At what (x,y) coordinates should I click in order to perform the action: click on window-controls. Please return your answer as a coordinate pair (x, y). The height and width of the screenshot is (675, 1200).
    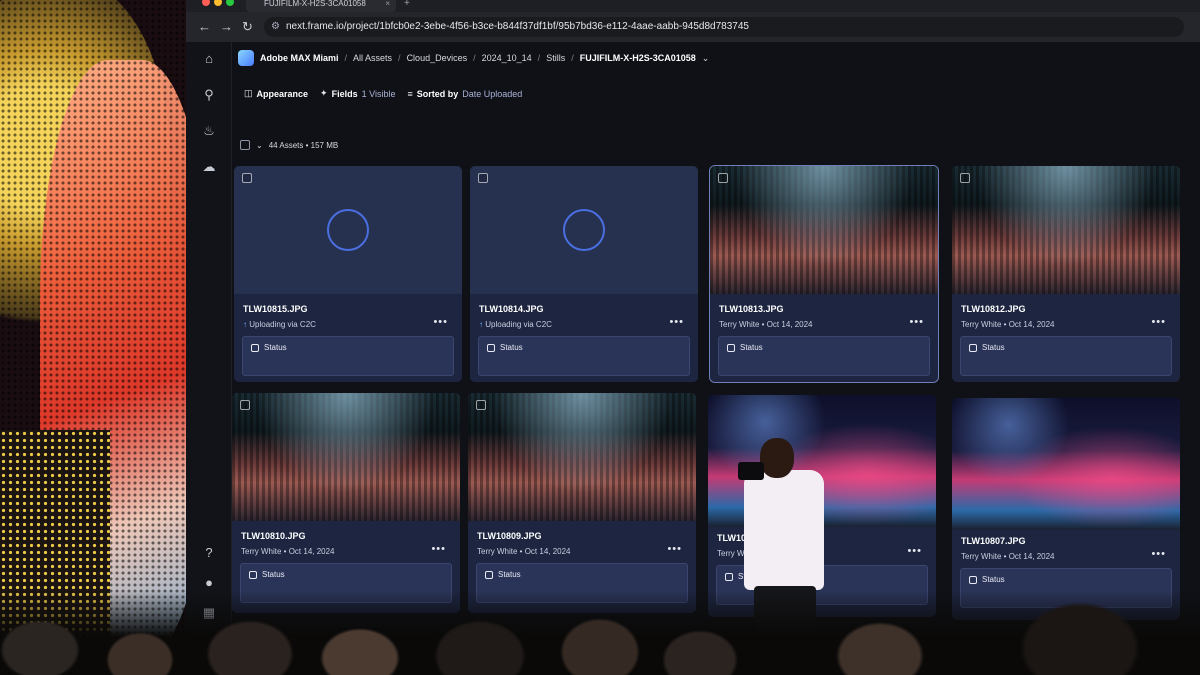
    Looking at the image, I should click on (218, 3).